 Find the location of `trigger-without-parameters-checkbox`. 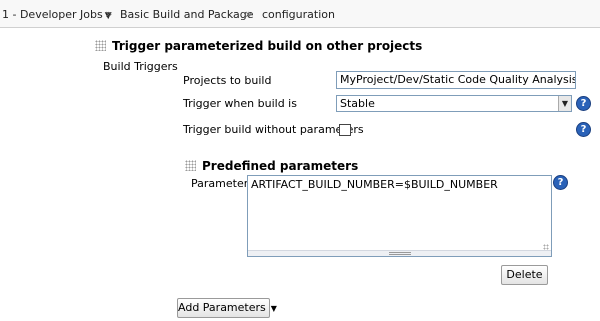

trigger-without-parameters-checkbox is located at coordinates (345, 130).